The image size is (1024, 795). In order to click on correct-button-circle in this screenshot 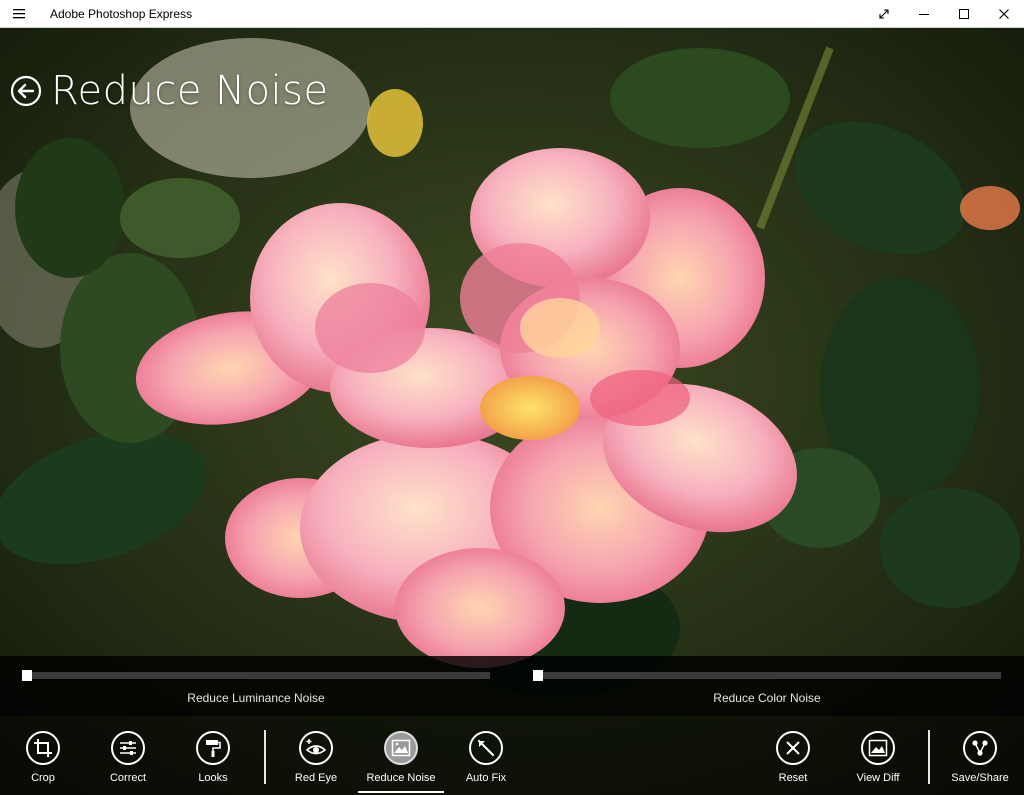, I will do `click(128, 748)`.